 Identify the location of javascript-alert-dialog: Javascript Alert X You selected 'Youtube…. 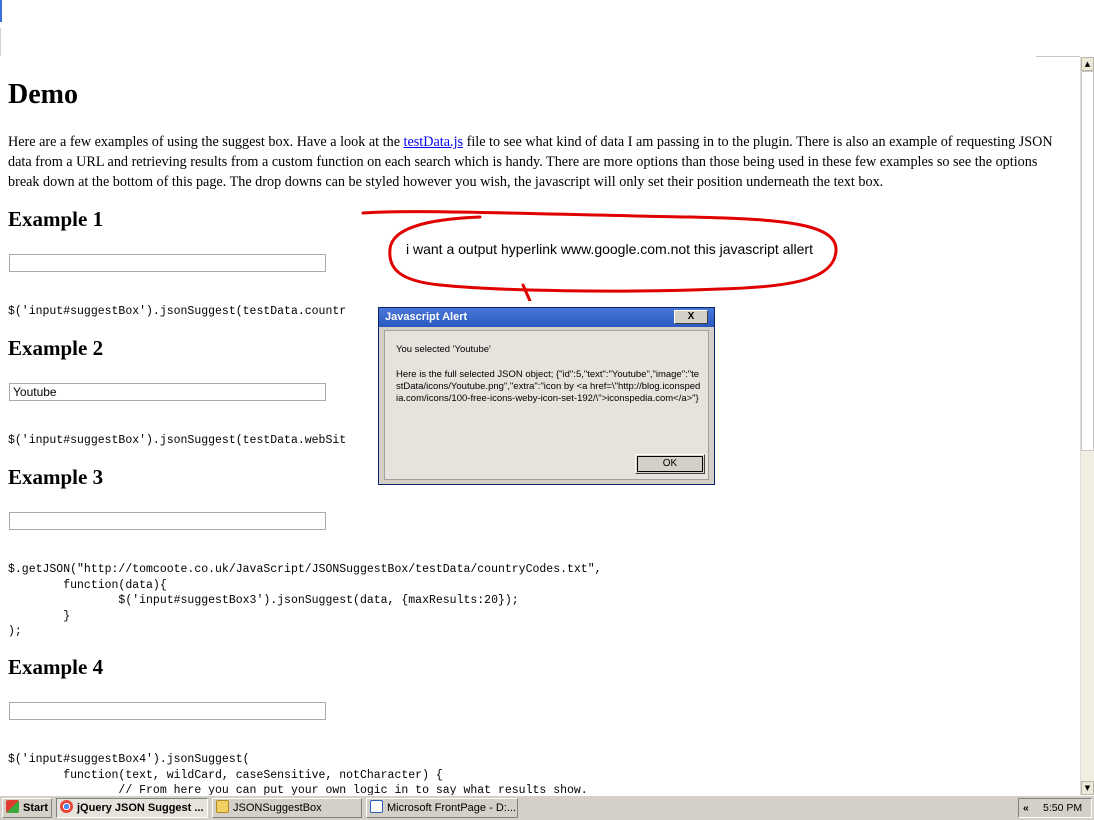
(546, 396).